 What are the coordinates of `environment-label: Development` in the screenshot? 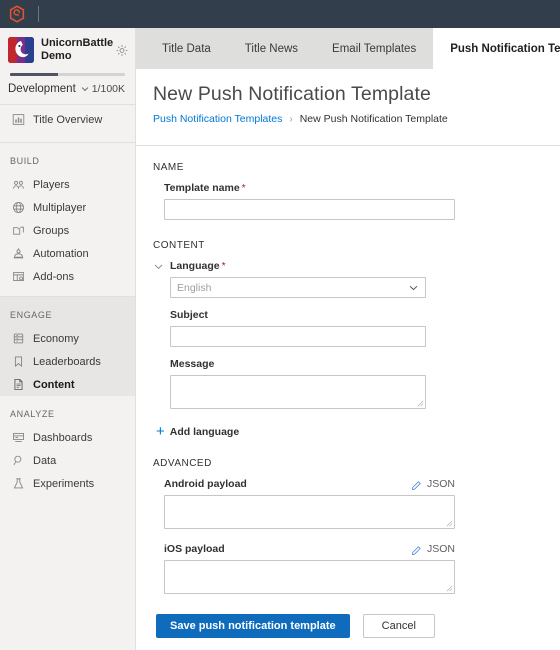 It's located at (42, 89).